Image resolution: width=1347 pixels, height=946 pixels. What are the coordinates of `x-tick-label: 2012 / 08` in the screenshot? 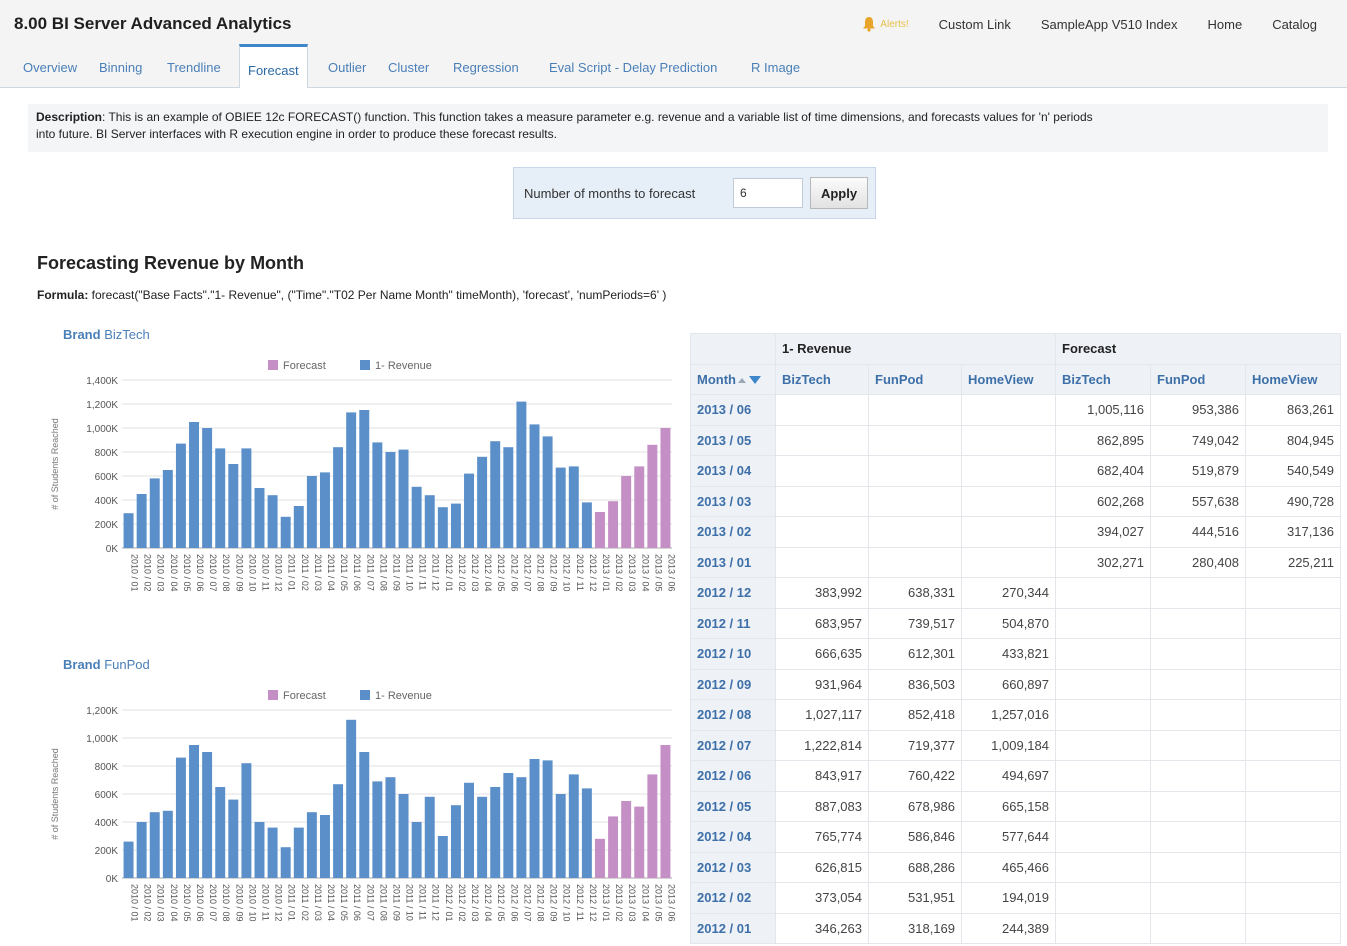 It's located at (541, 573).